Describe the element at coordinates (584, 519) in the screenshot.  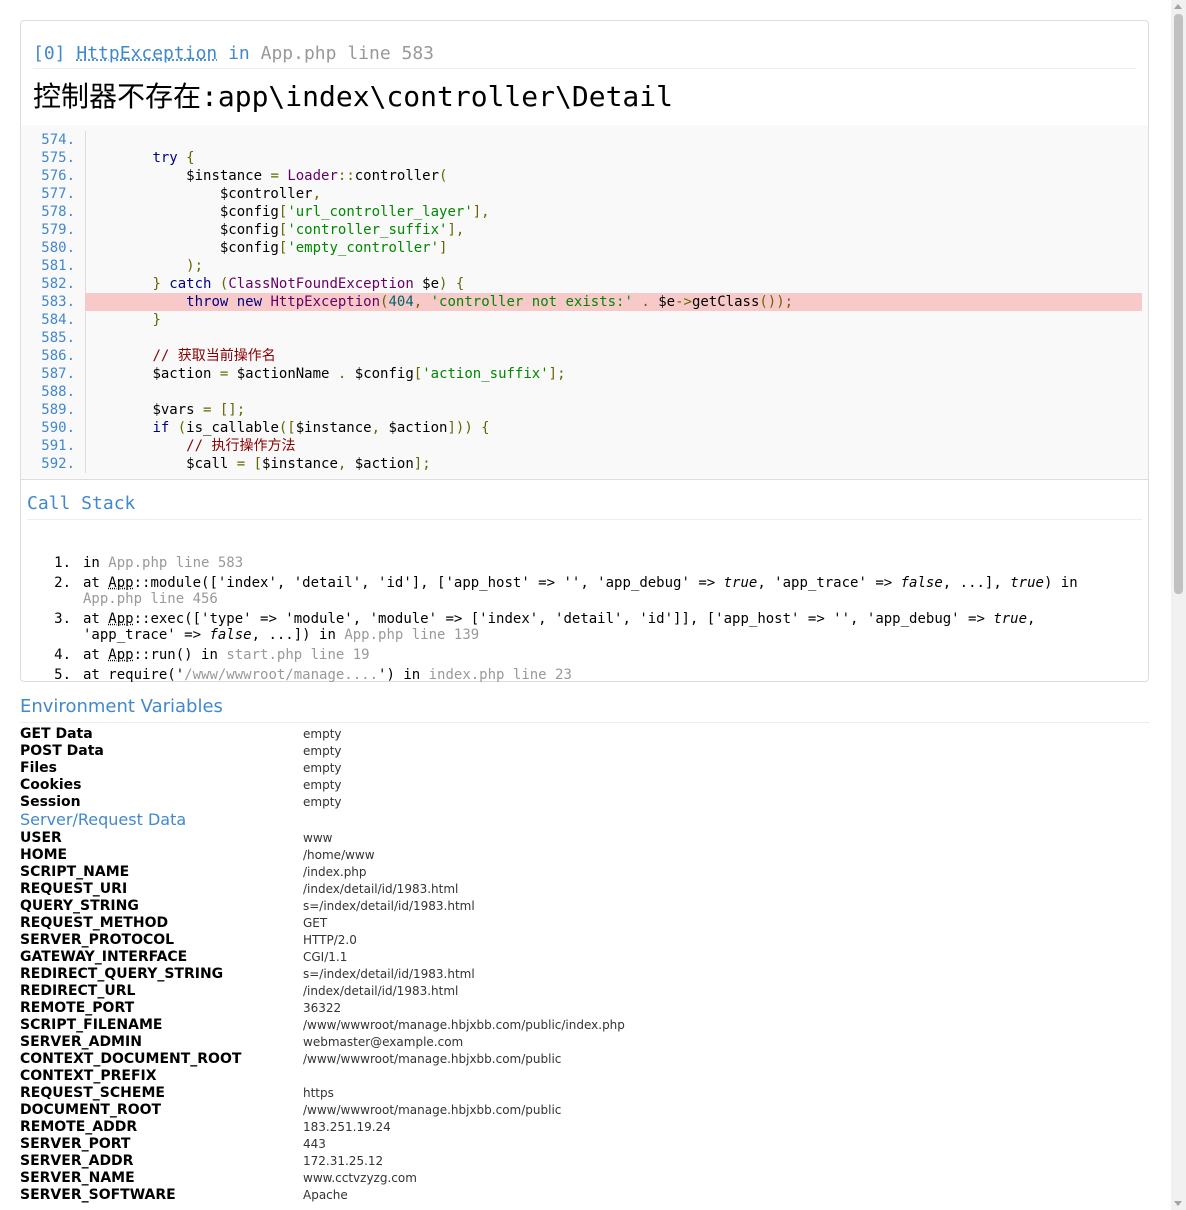
I see `call-stack-divider` at that location.